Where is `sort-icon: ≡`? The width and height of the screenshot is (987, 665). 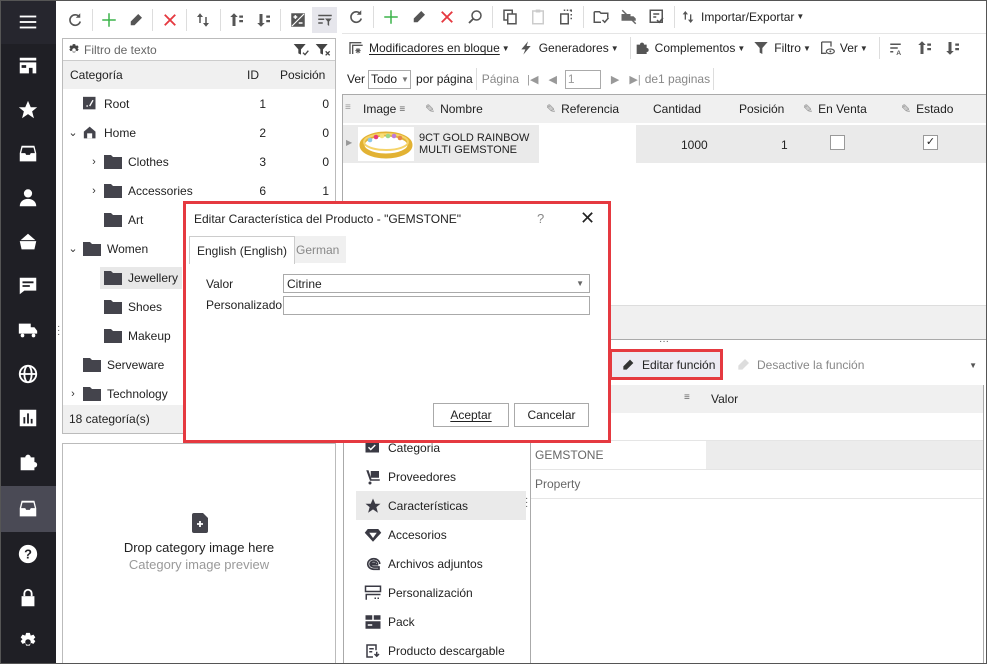
sort-icon: ≡ is located at coordinates (687, 397).